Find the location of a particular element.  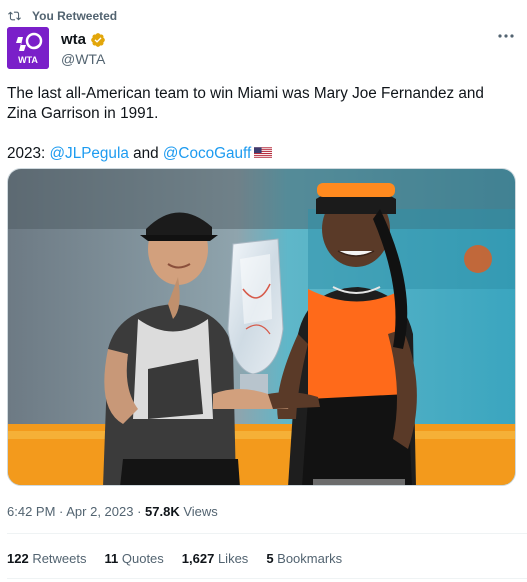

likes-label: Likes is located at coordinates (231, 558).